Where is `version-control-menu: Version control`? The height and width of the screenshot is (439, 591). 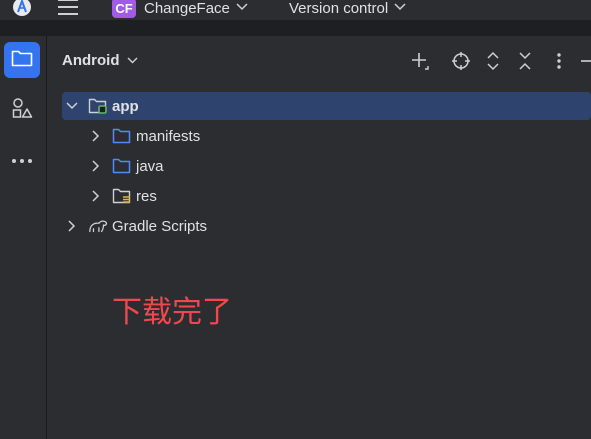
version-control-menu: Version control is located at coordinates (347, 10).